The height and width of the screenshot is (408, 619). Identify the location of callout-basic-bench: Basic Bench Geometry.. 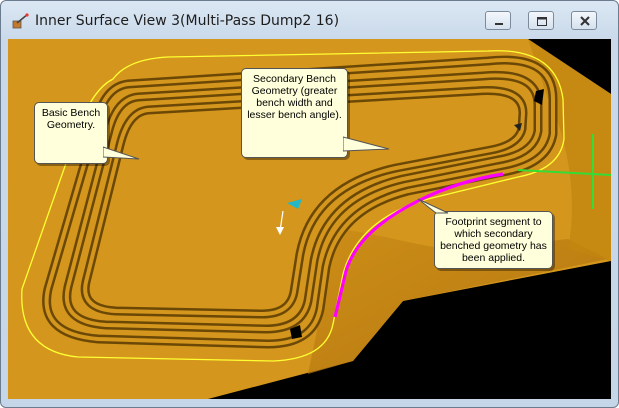
(71, 133).